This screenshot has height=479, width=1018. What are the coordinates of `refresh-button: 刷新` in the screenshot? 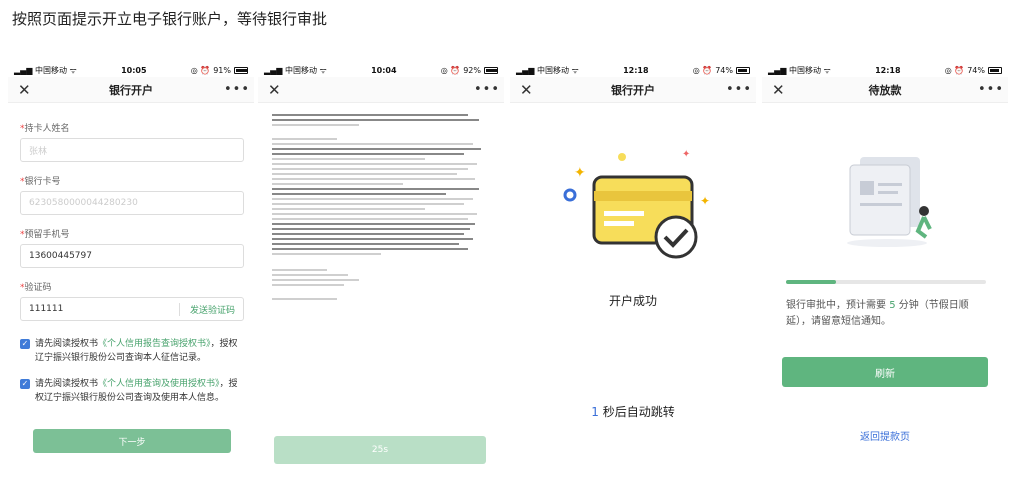 It's located at (885, 372).